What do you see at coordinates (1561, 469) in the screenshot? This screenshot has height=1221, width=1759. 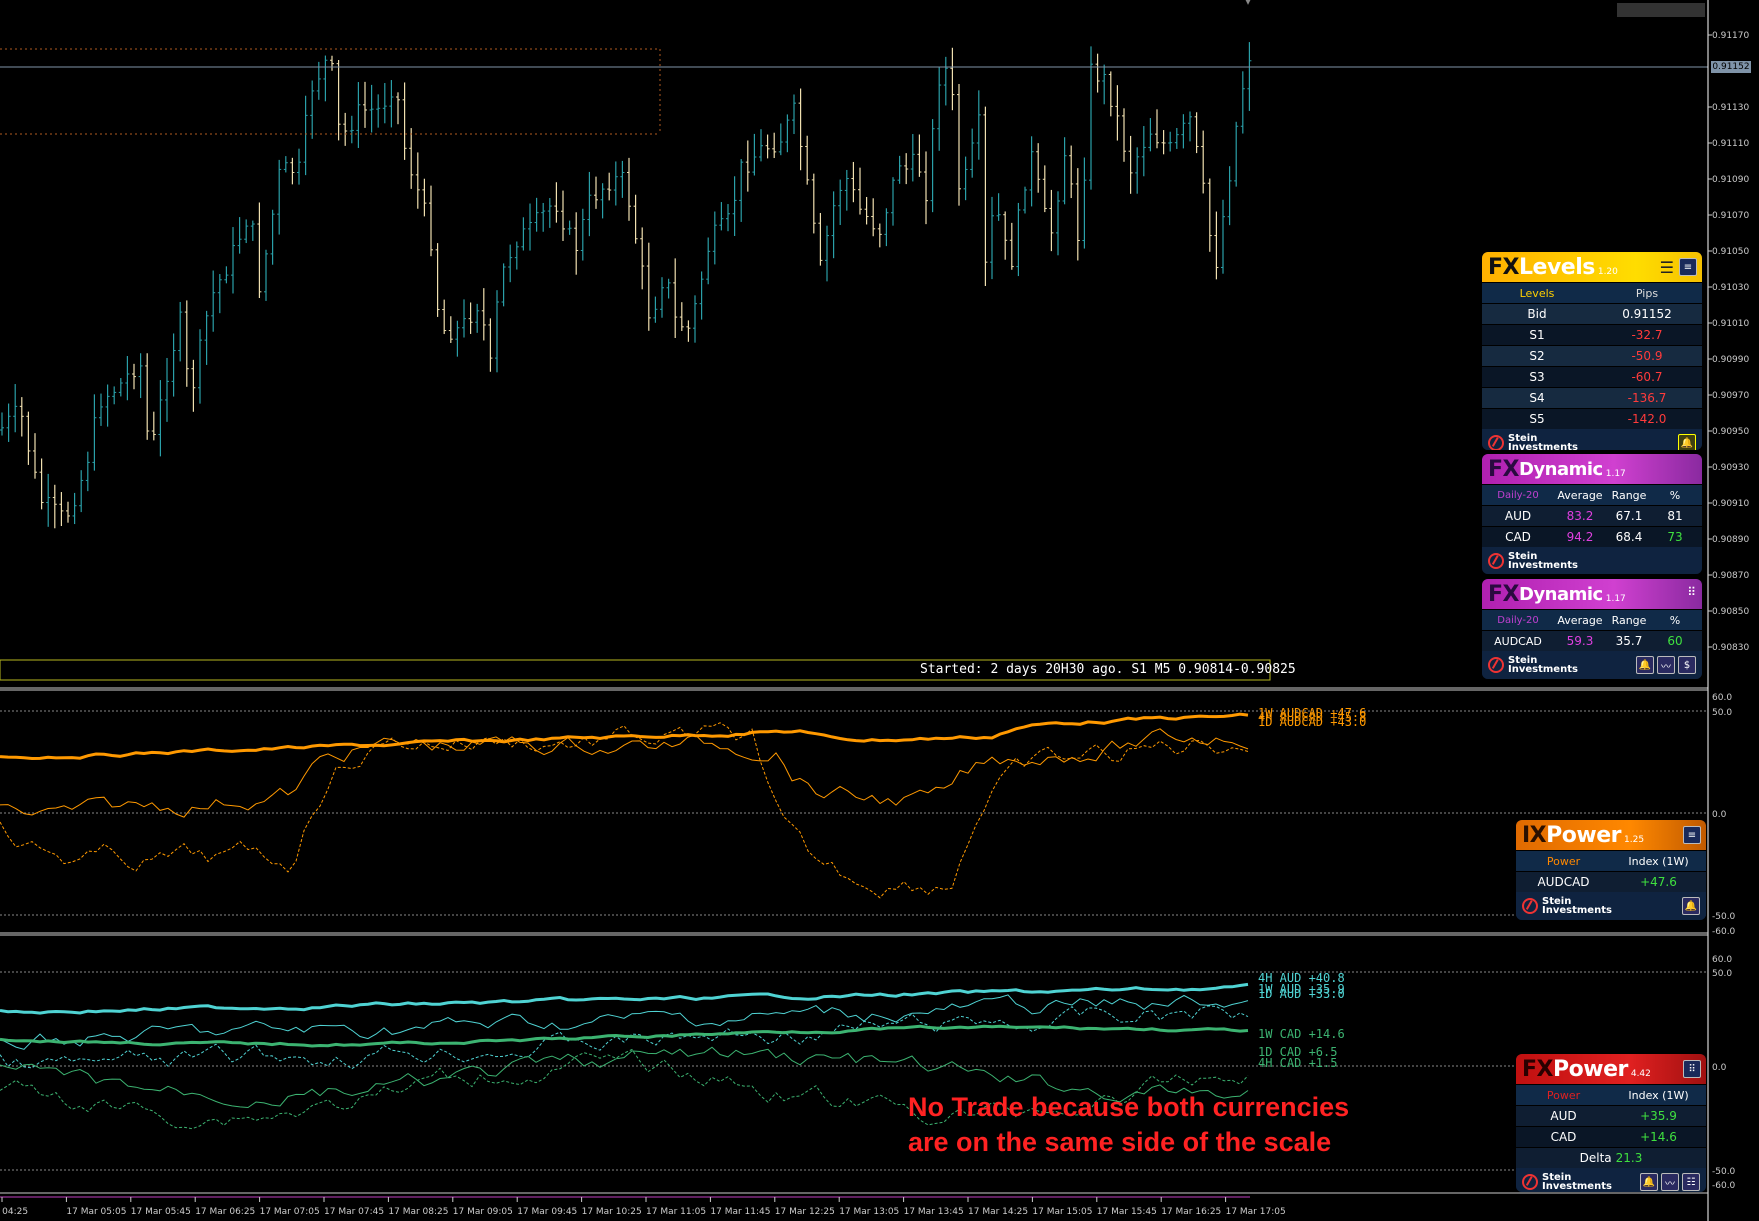 I see `fxdynamic1-name-b: Dynamic` at bounding box center [1561, 469].